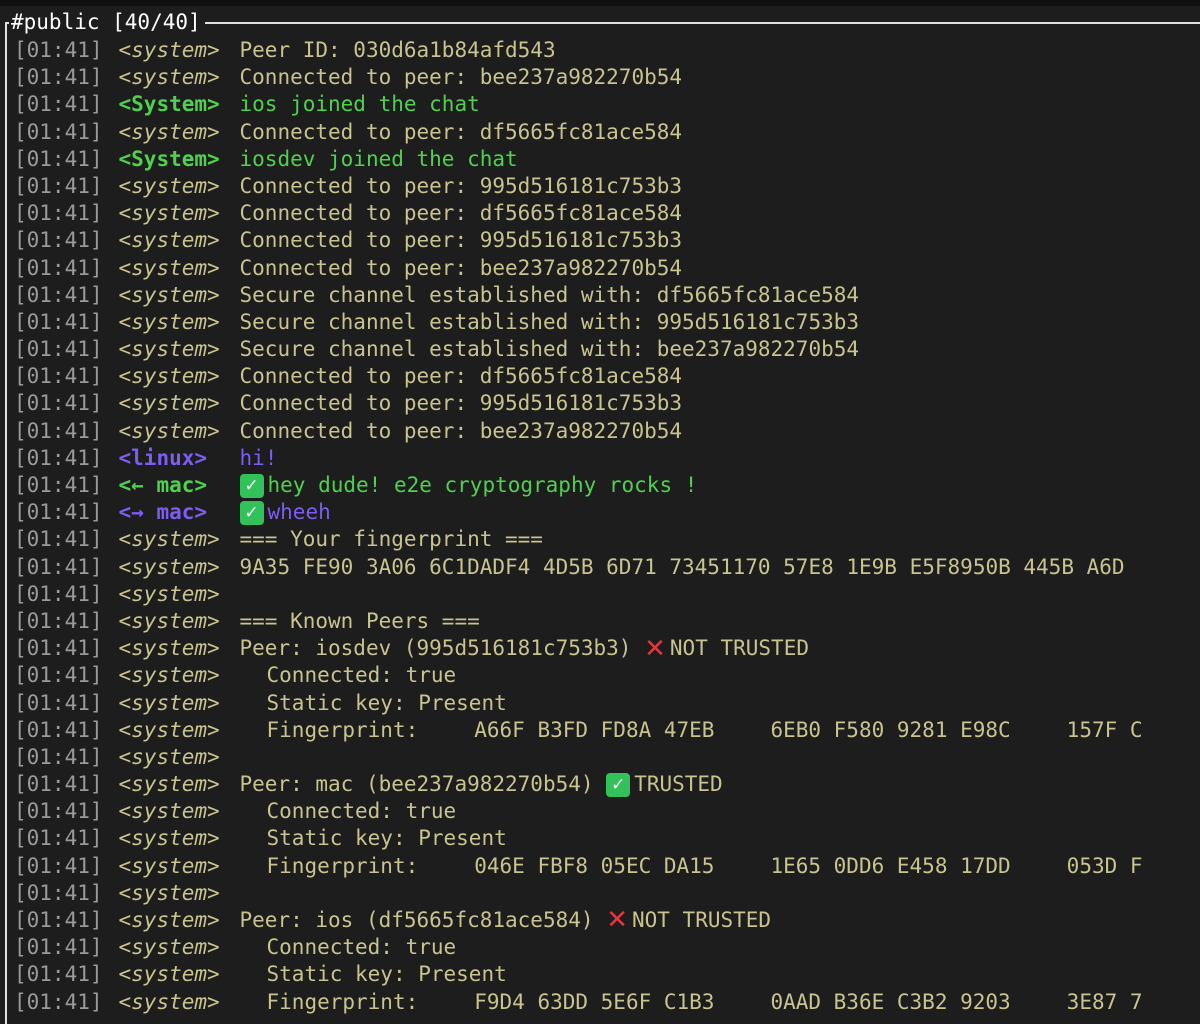 The image size is (1200, 1024). I want to click on nick-label: <System>, so click(169, 104).